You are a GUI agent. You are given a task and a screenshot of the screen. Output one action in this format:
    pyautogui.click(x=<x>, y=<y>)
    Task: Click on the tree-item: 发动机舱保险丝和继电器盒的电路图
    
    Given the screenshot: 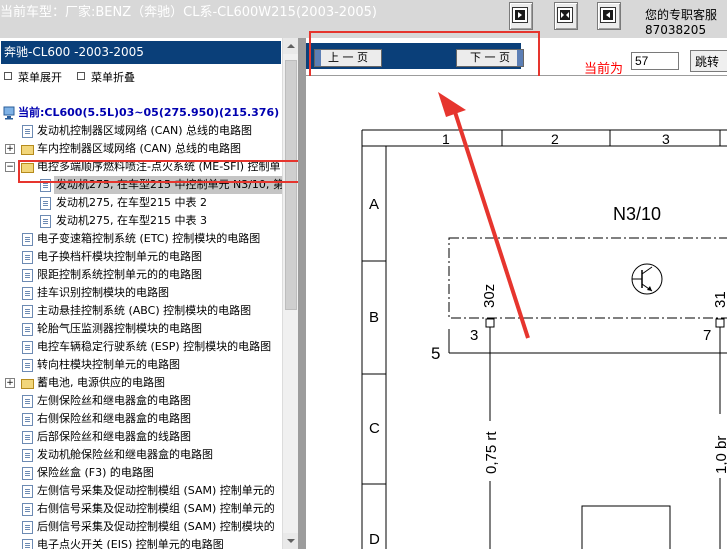 What is the action you would take?
    pyautogui.click(x=141, y=455)
    